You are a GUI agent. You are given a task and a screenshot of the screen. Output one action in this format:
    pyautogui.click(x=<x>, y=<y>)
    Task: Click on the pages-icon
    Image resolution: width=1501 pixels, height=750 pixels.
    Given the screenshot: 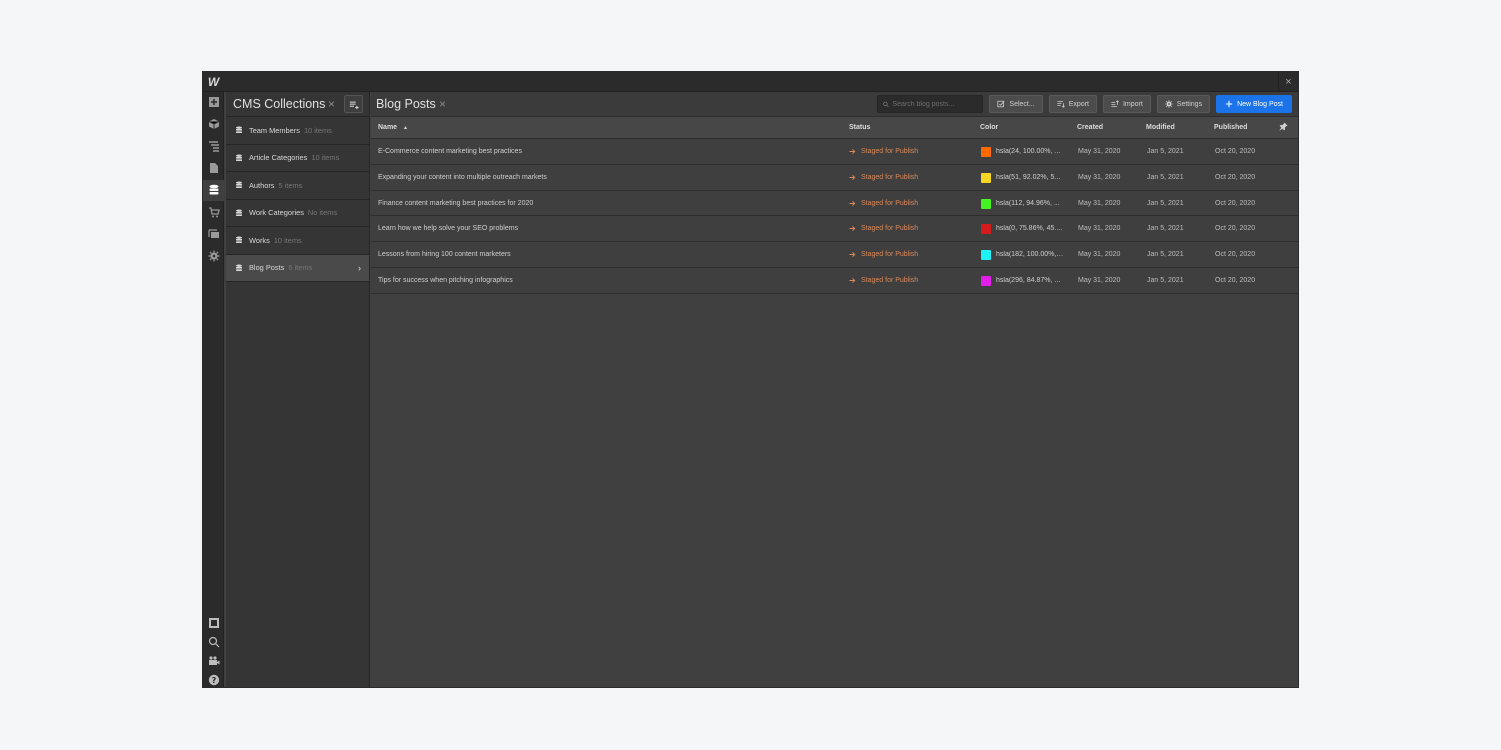 What is the action you would take?
    pyautogui.click(x=213, y=168)
    